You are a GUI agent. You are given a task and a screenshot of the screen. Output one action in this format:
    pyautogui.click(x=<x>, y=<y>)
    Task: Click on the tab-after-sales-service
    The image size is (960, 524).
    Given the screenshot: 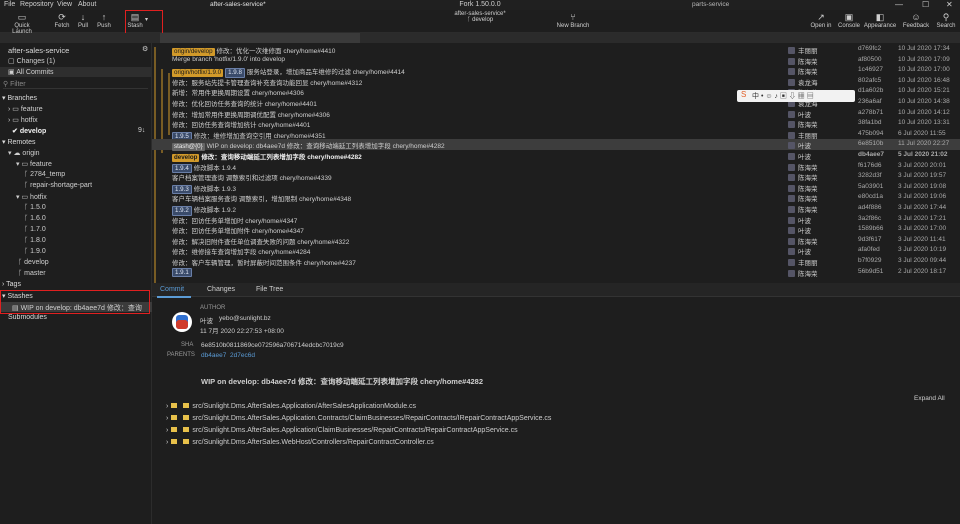 What is the action you would take?
    pyautogui.click(x=260, y=38)
    